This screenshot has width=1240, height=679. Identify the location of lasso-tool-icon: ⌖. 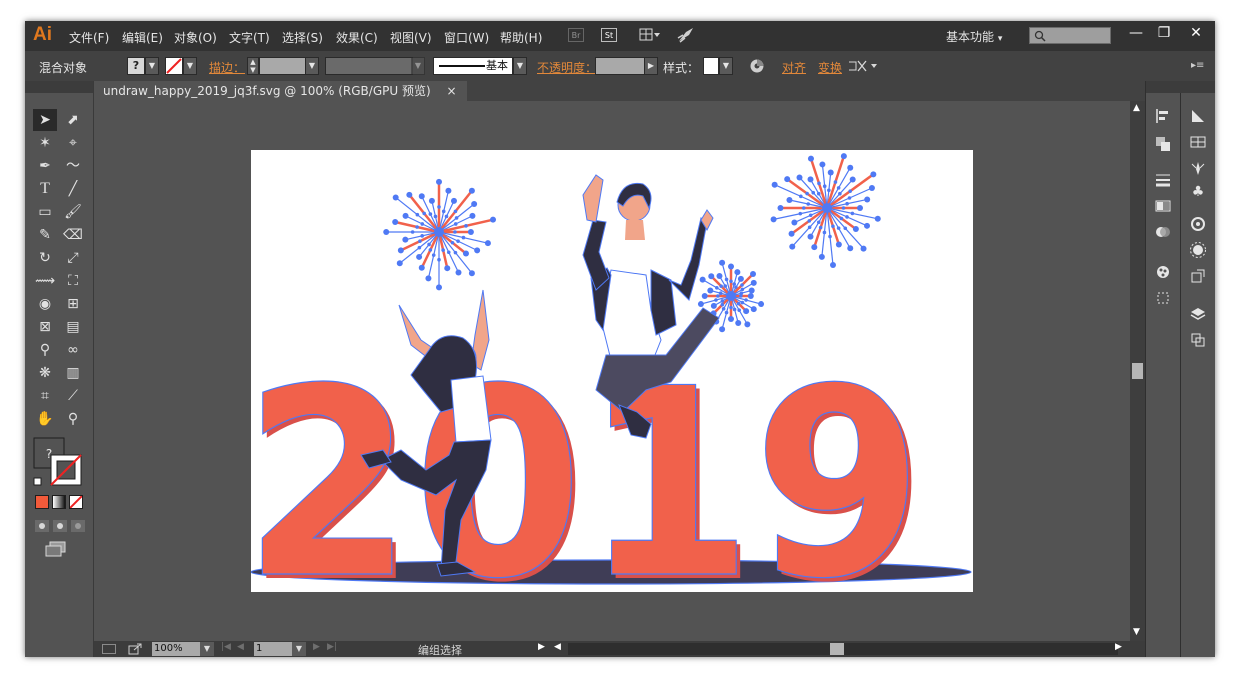
(73, 143).